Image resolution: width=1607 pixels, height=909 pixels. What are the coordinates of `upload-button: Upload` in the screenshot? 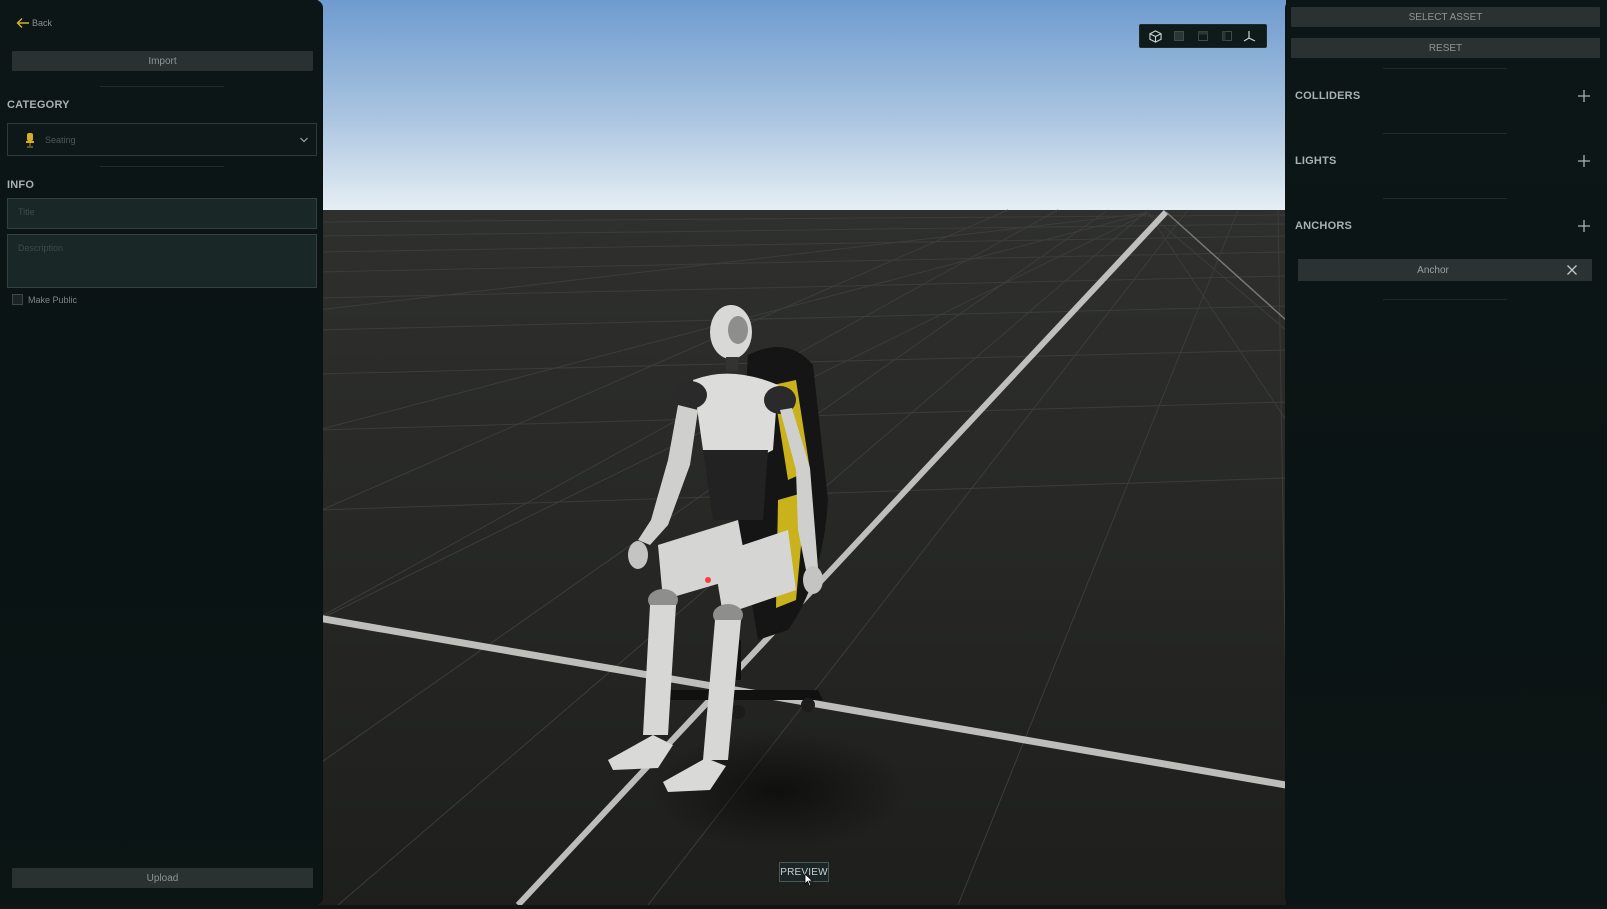 It's located at (162, 878).